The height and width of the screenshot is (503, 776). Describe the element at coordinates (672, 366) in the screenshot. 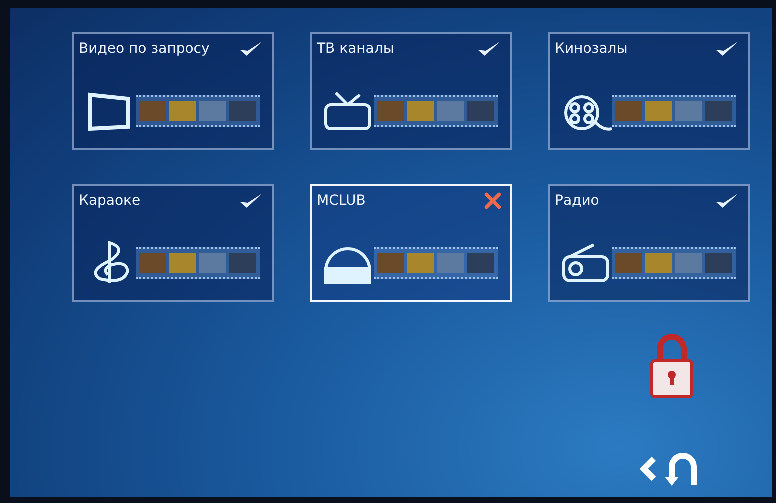

I see `lock-button` at that location.